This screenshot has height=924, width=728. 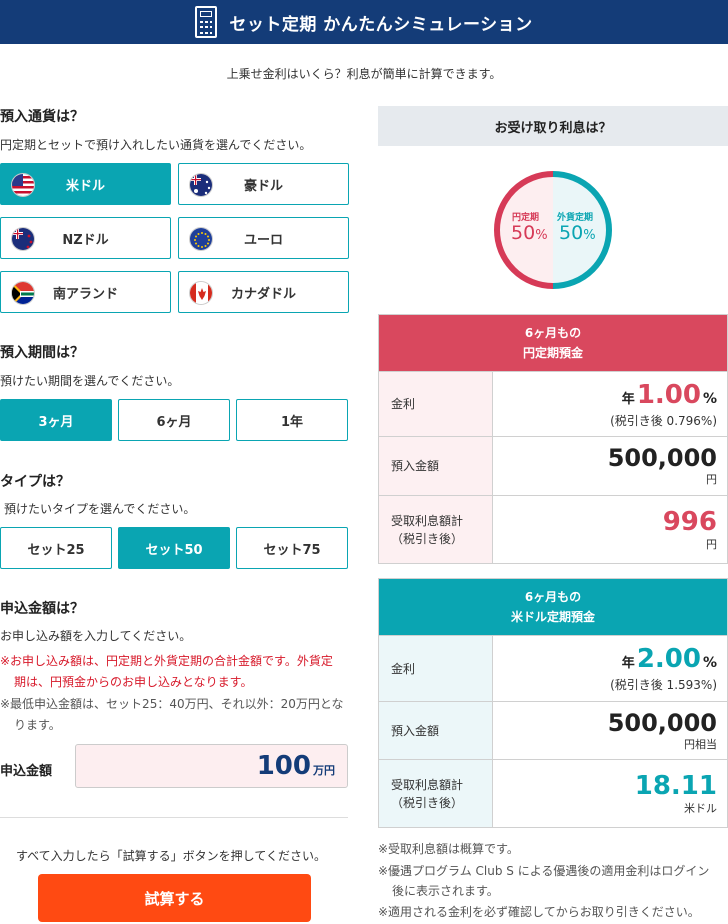 What do you see at coordinates (628, 399) in the screenshot?
I see `yen-rate-prefix: 年` at bounding box center [628, 399].